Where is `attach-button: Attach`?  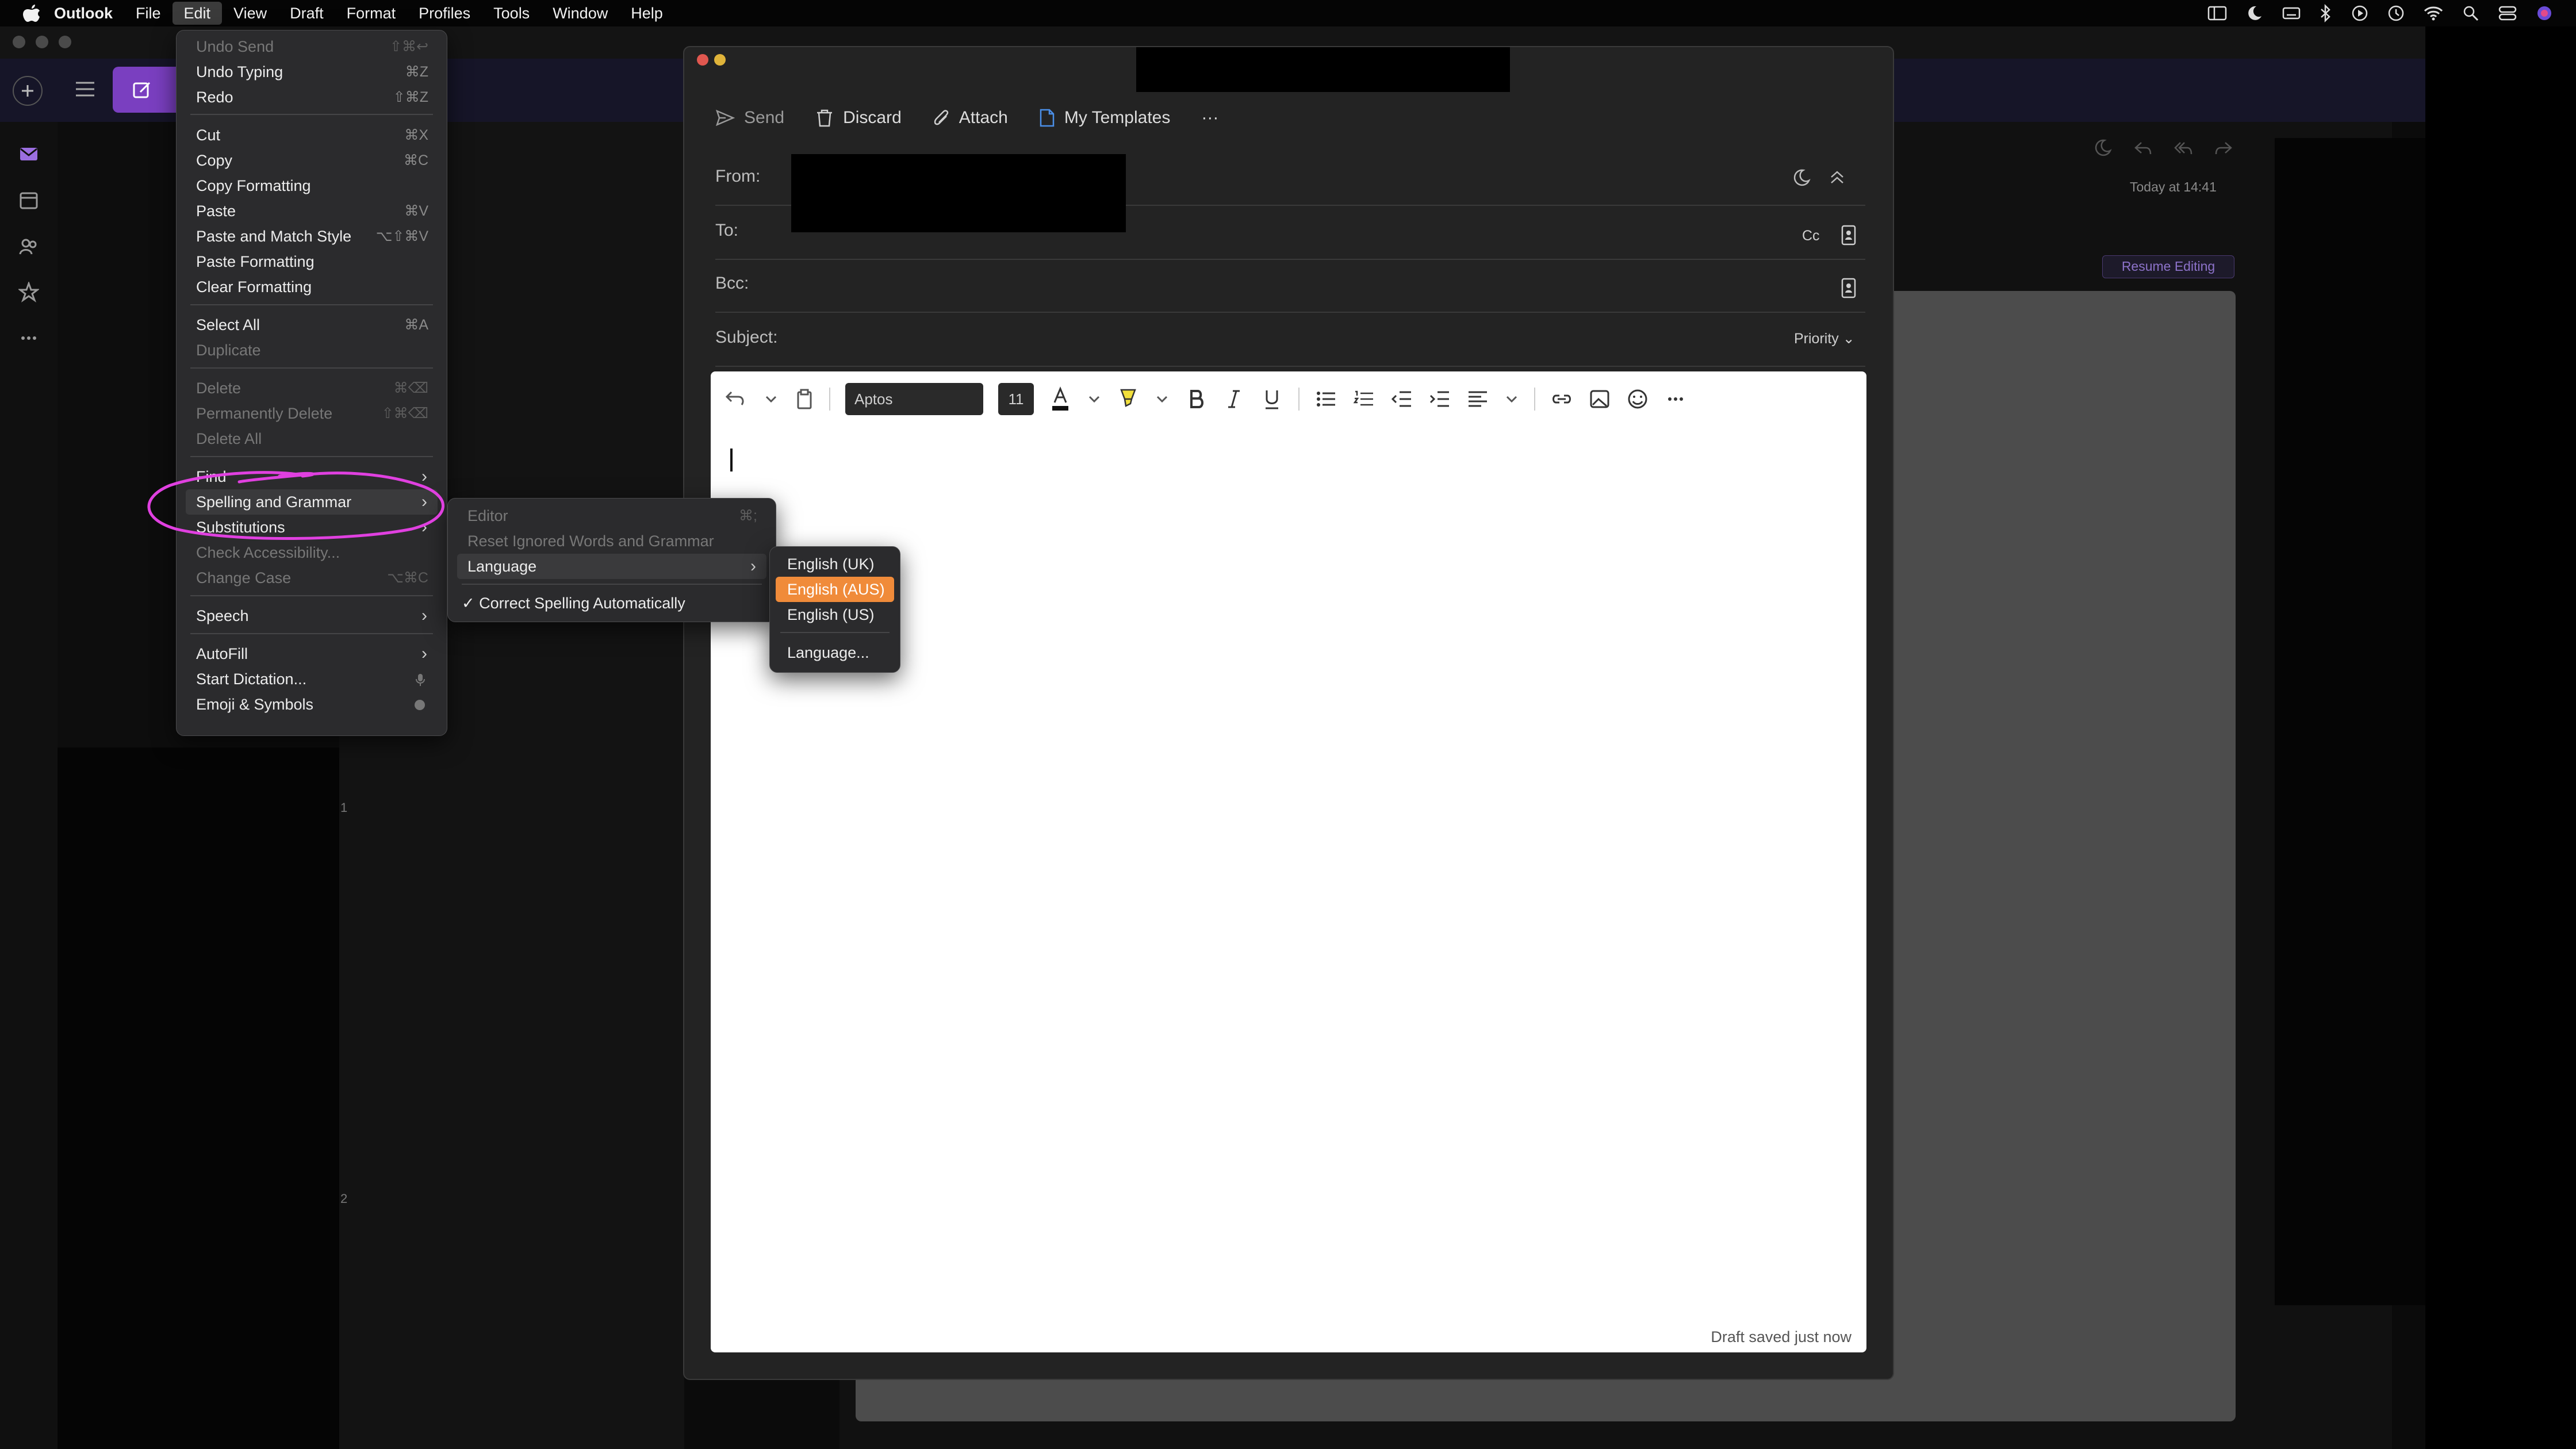
attach-button: Attach is located at coordinates (970, 118).